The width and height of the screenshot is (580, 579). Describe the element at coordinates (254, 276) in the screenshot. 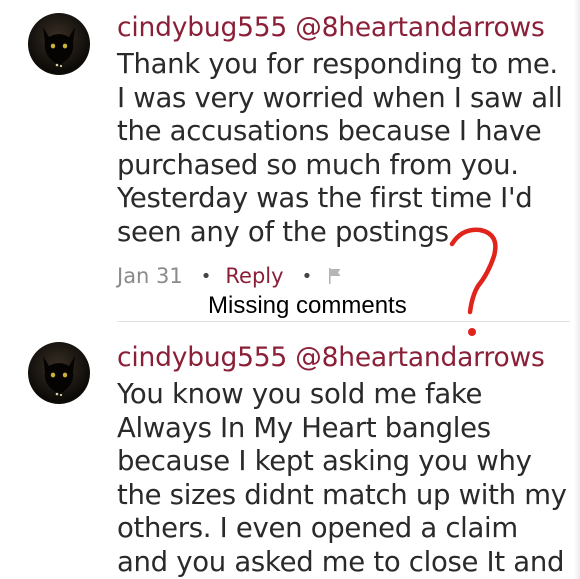

I see `reply-button: Reply` at that location.